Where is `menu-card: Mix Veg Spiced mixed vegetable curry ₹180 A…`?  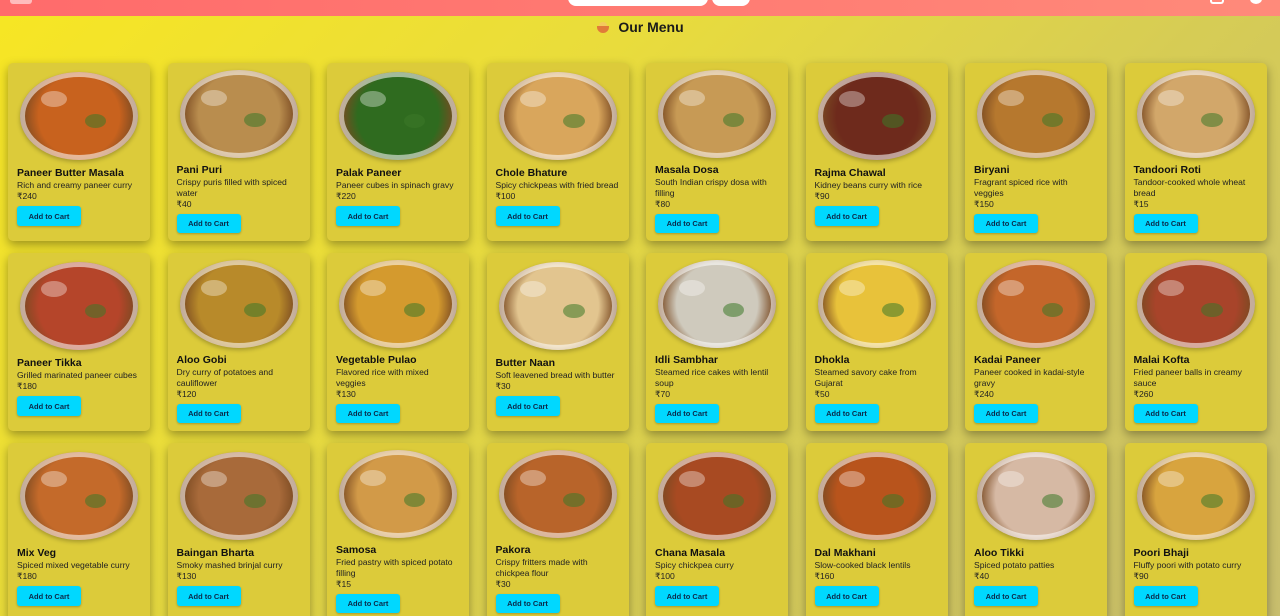
menu-card: Mix Veg Spiced mixed vegetable curry ₹180 A… is located at coordinates (79, 529).